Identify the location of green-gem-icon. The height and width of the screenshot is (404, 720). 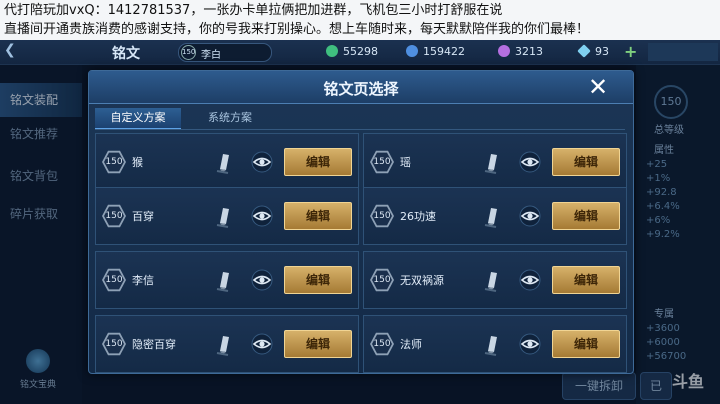
(332, 51).